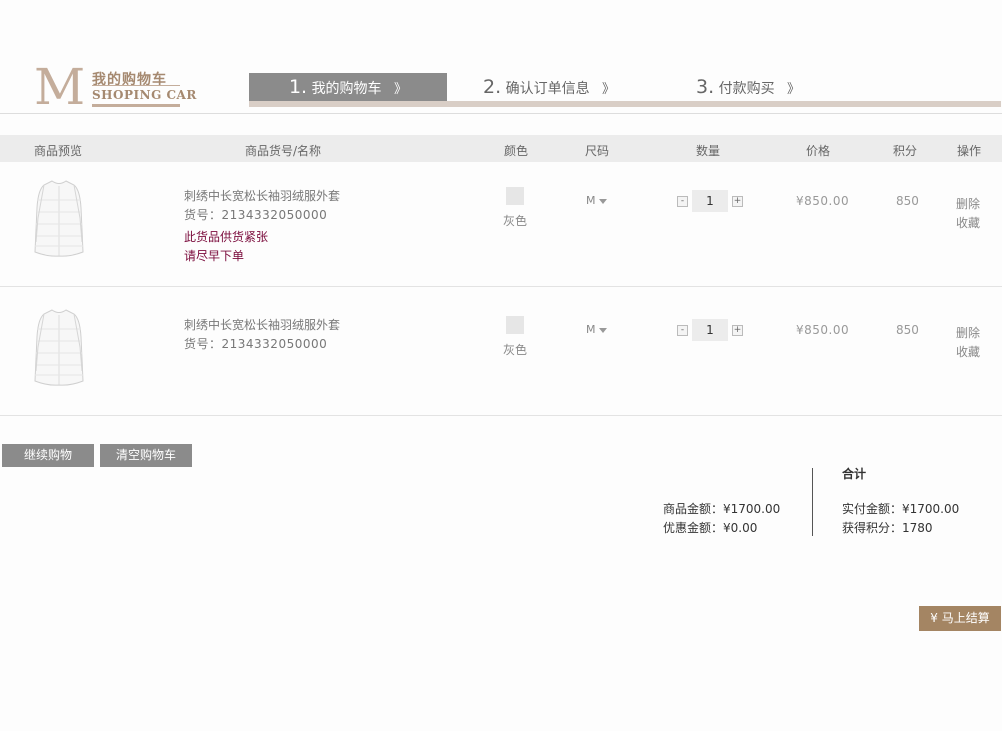 The height and width of the screenshot is (731, 1002). What do you see at coordinates (58, 151) in the screenshot?
I see `header-preview: 商品预览` at bounding box center [58, 151].